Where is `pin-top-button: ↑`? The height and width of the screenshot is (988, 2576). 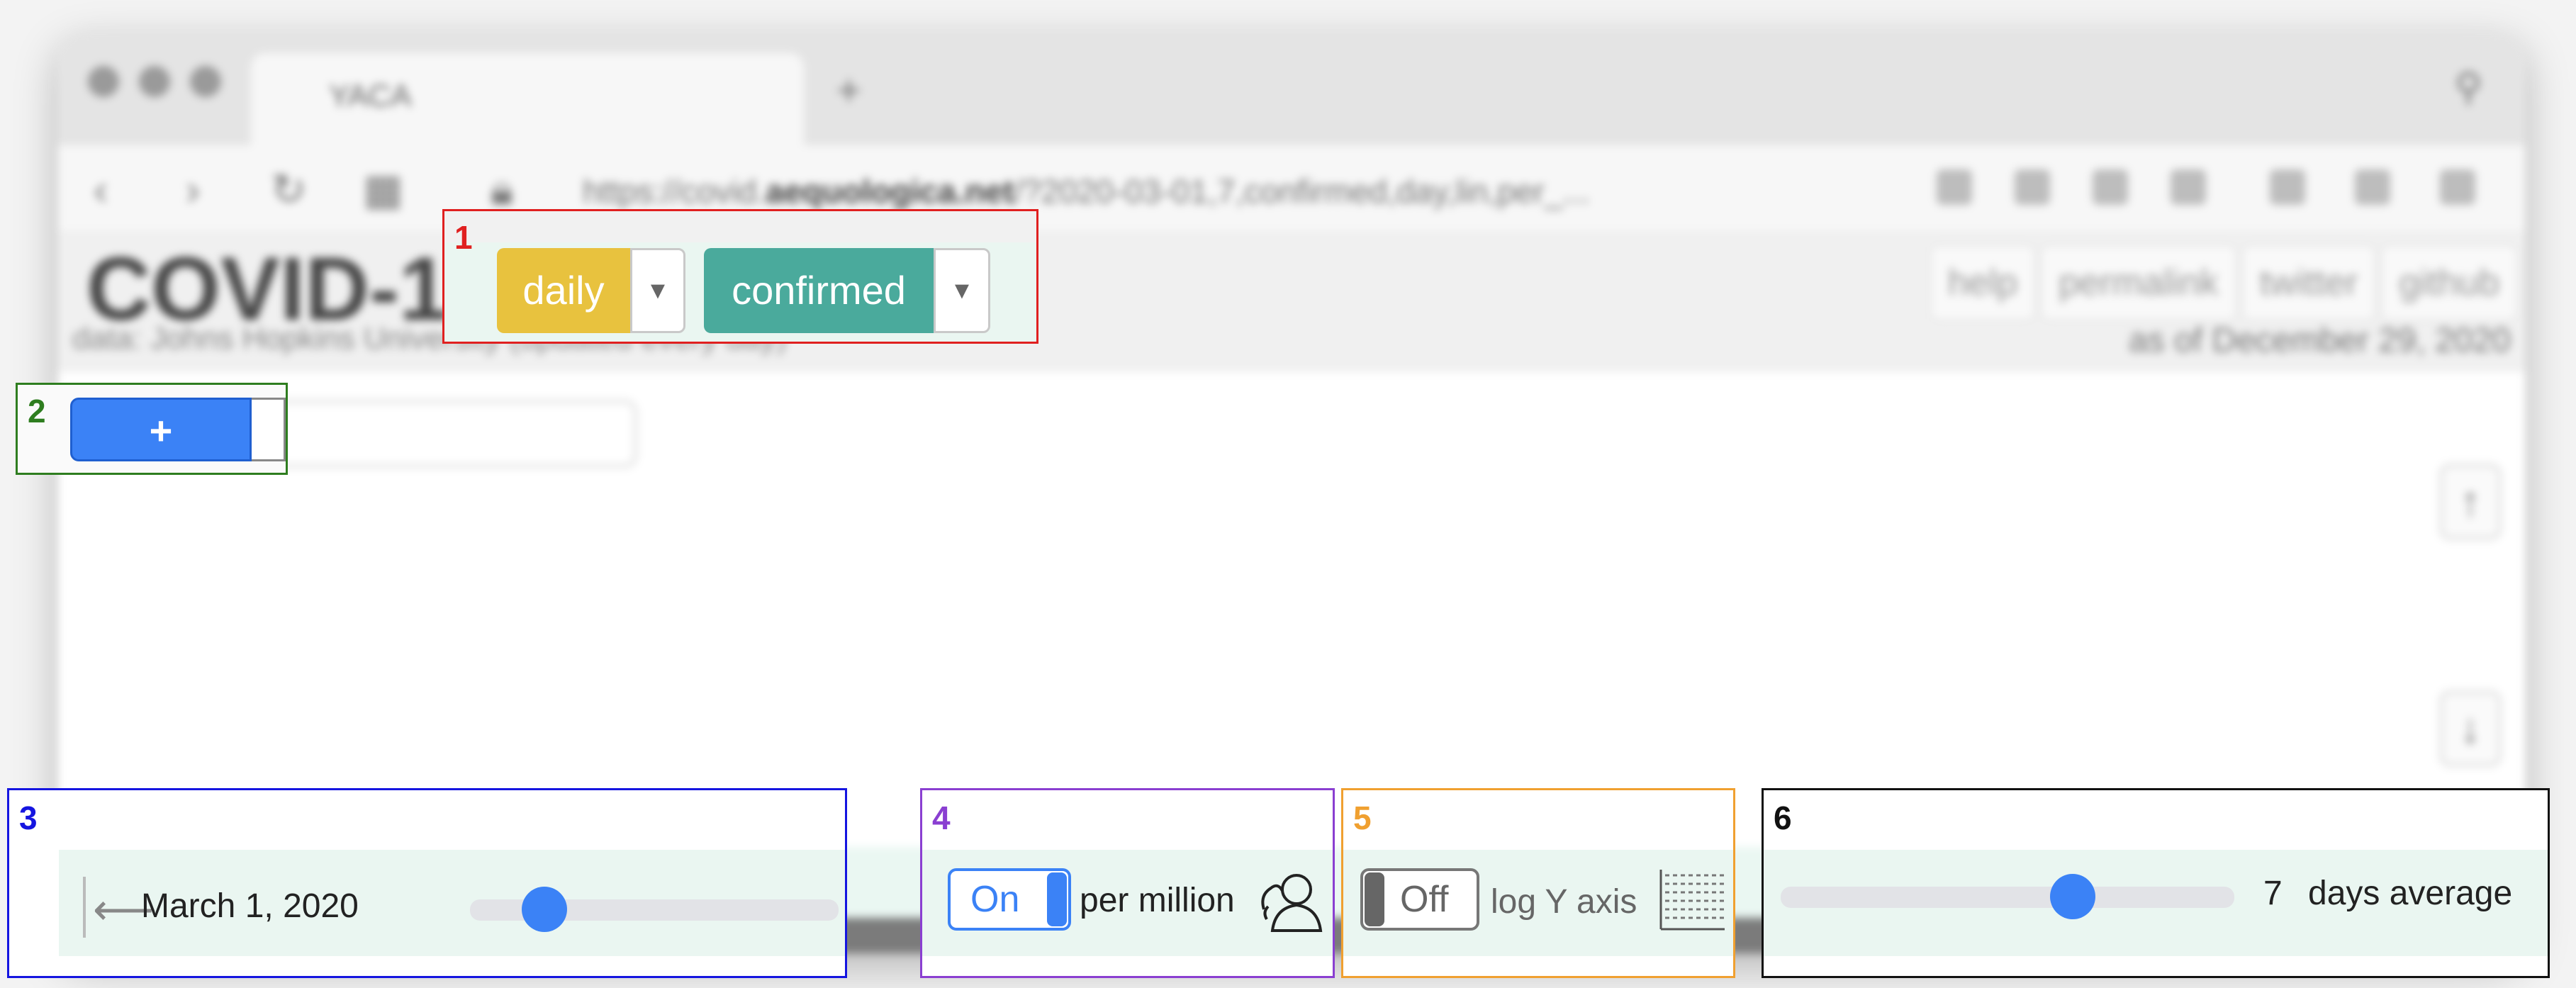 pin-top-button: ↑ is located at coordinates (2470, 502).